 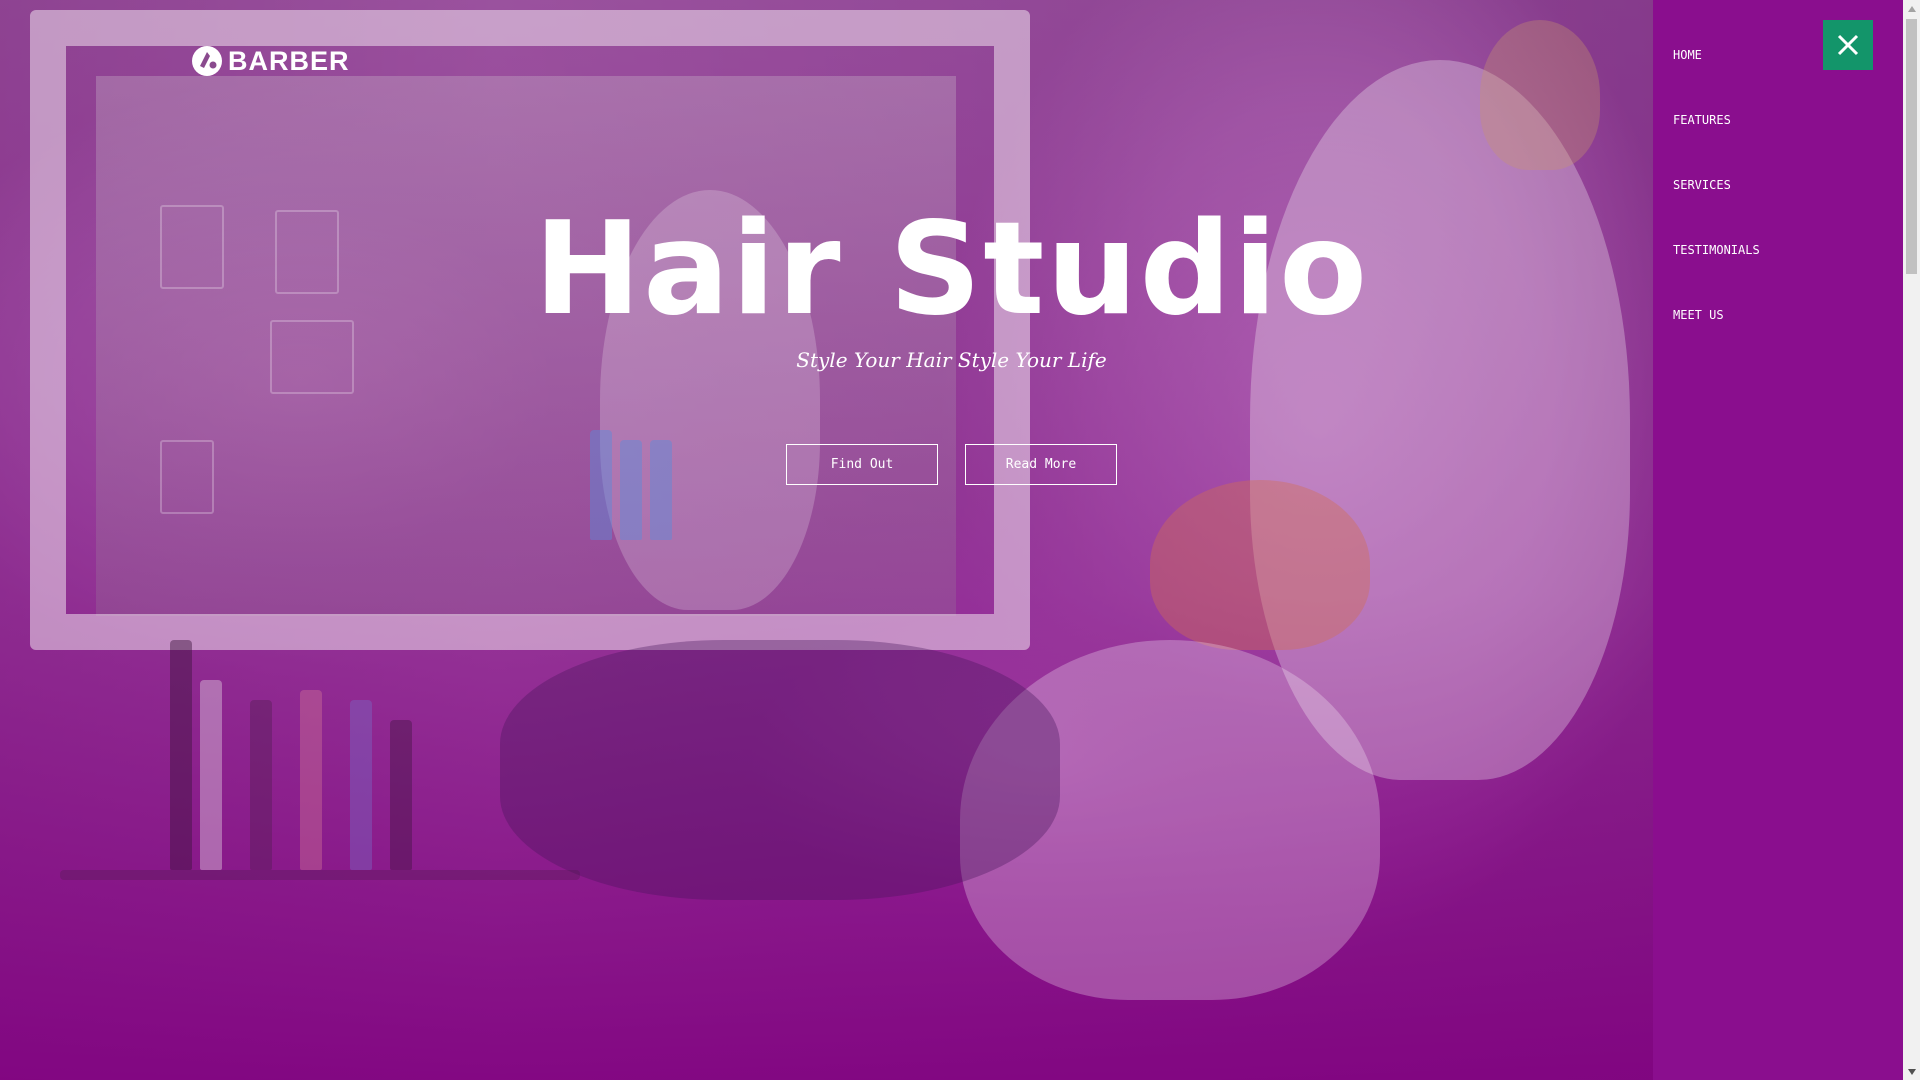 I want to click on menu-item-features: FEATURES, so click(x=1716, y=145).